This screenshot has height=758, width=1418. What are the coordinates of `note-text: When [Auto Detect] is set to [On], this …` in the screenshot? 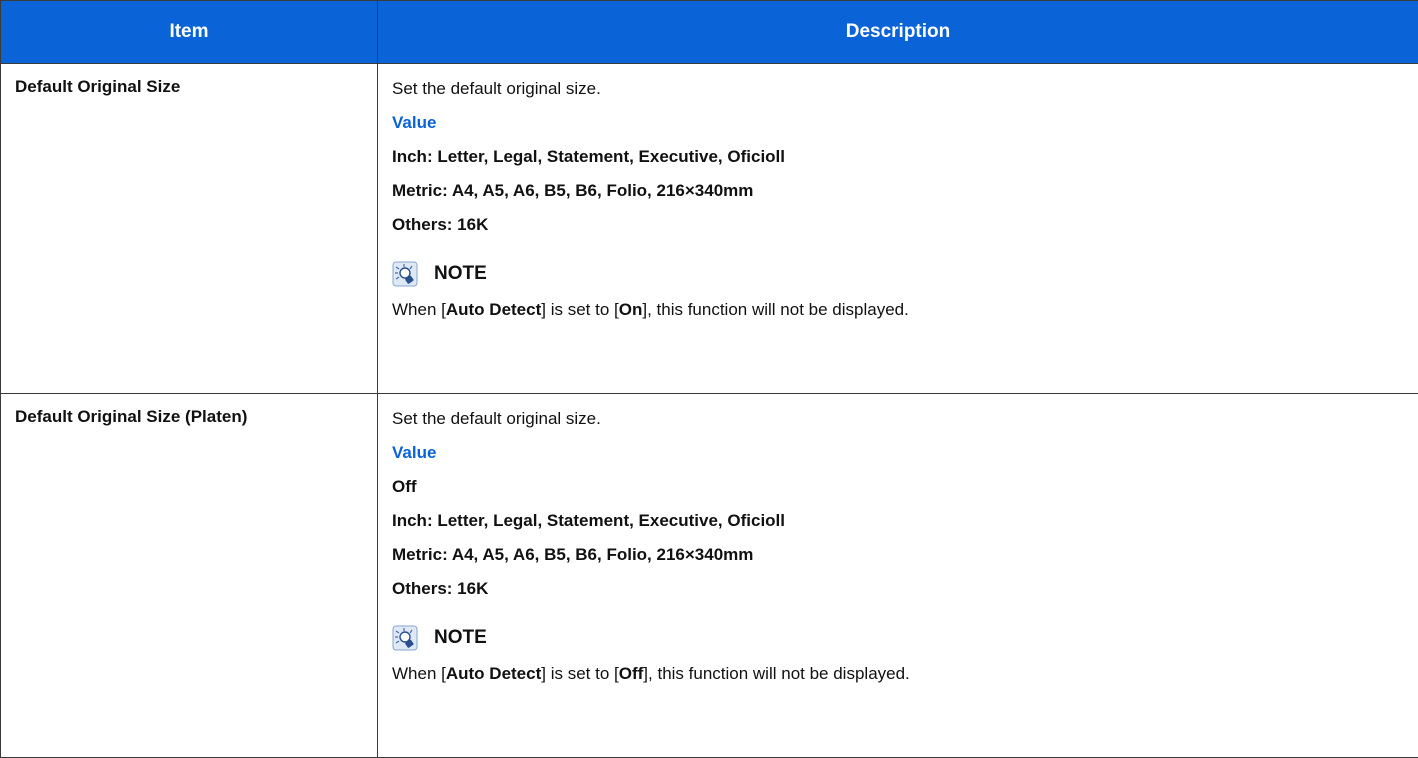 It's located at (898, 319).